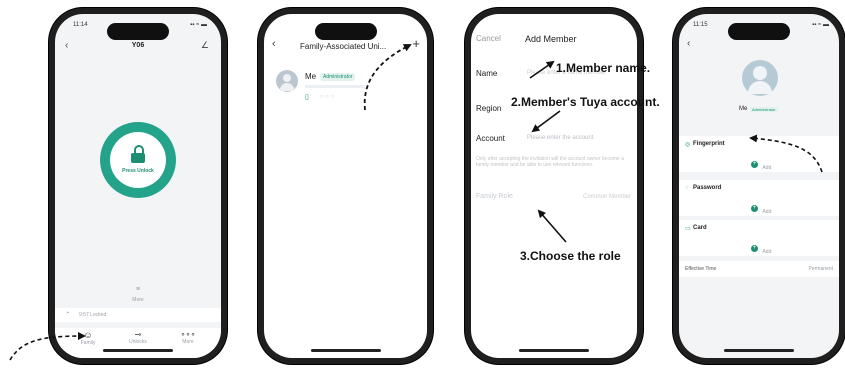 Image resolution: width=845 pixels, height=369 pixels. What do you see at coordinates (767, 168) in the screenshot?
I see `add-fingerprint-label: Add` at bounding box center [767, 168].